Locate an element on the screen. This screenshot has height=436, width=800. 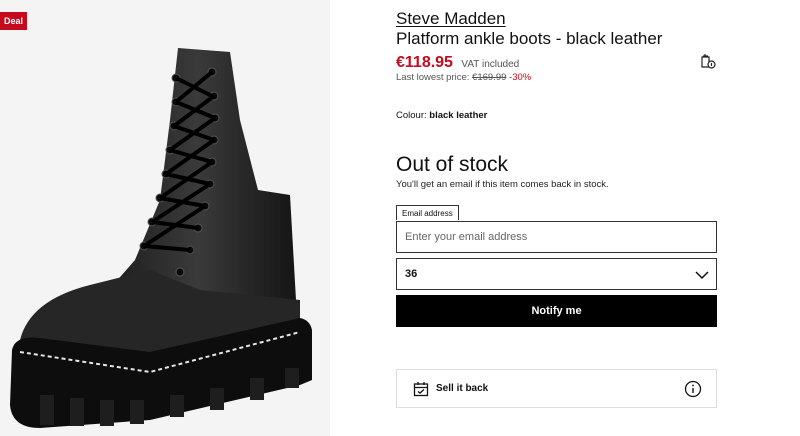
email-label: Email address is located at coordinates (427, 212).